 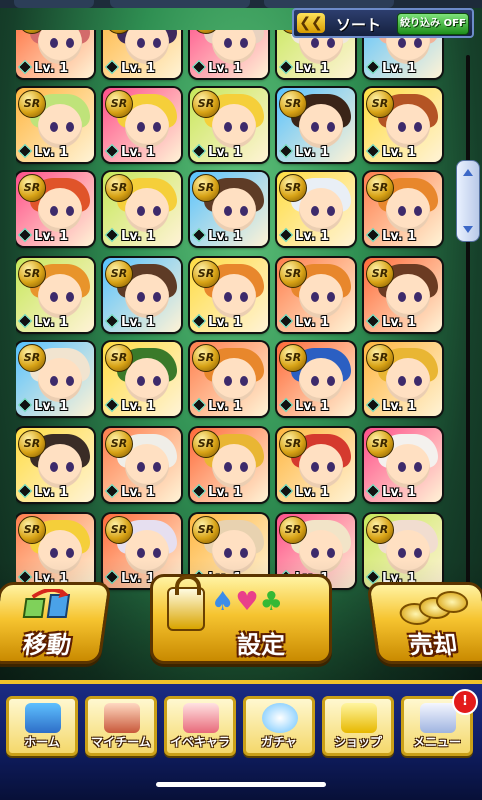 What do you see at coordinates (468, 229) in the screenshot?
I see `scroll-down-icon` at bounding box center [468, 229].